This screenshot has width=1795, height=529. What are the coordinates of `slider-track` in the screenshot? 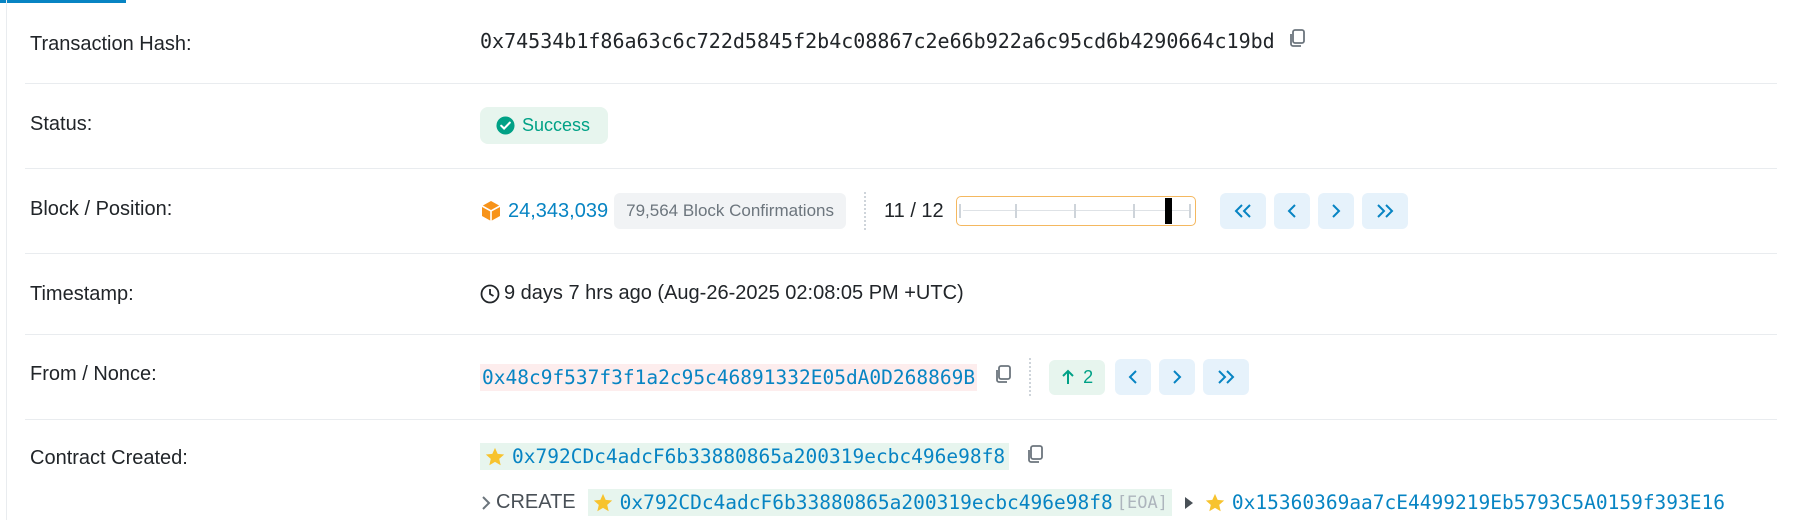 It's located at (1075, 210).